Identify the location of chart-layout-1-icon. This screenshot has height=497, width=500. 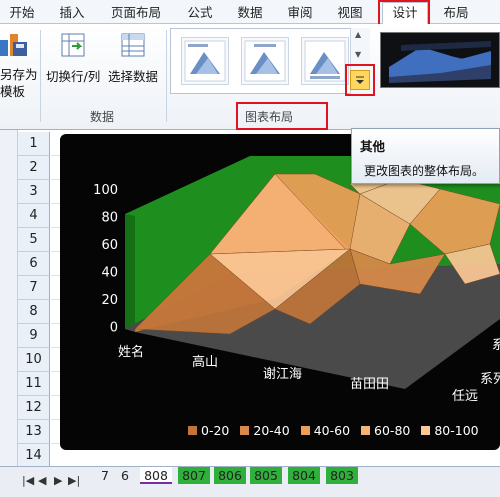
(205, 61).